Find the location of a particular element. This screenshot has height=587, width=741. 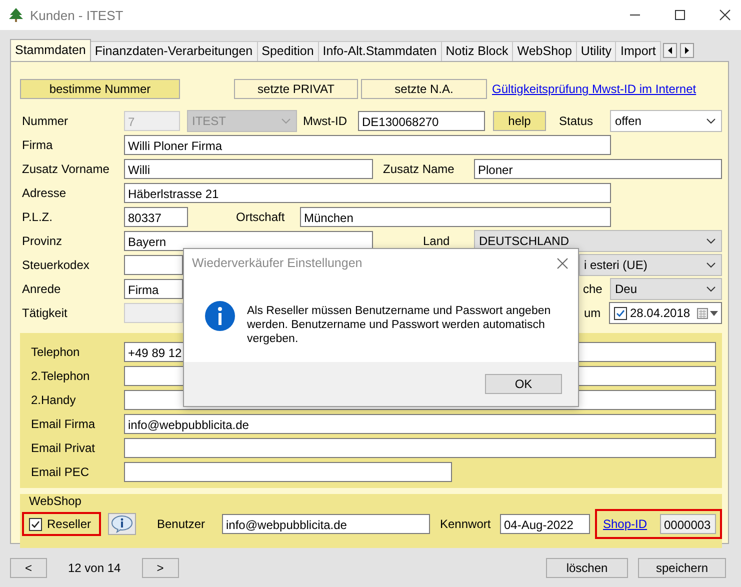

status-select: offen is located at coordinates (666, 121).